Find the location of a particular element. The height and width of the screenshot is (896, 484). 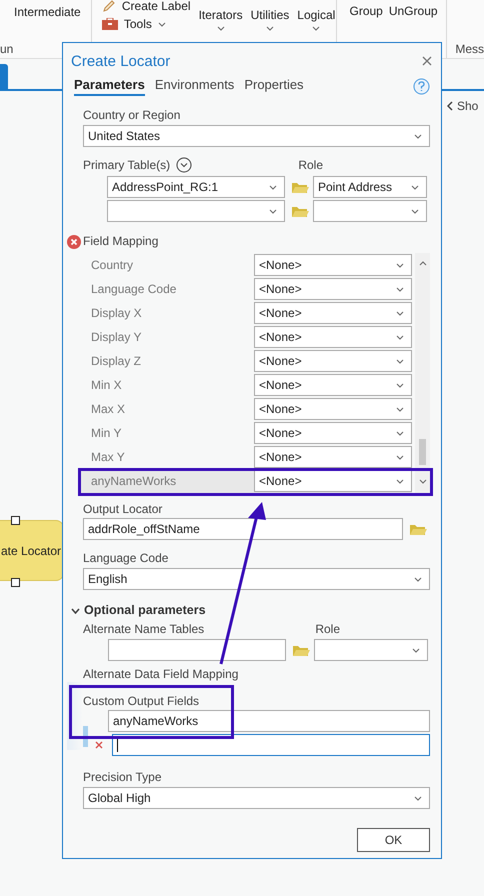

field-name: Display X is located at coordinates (116, 313).